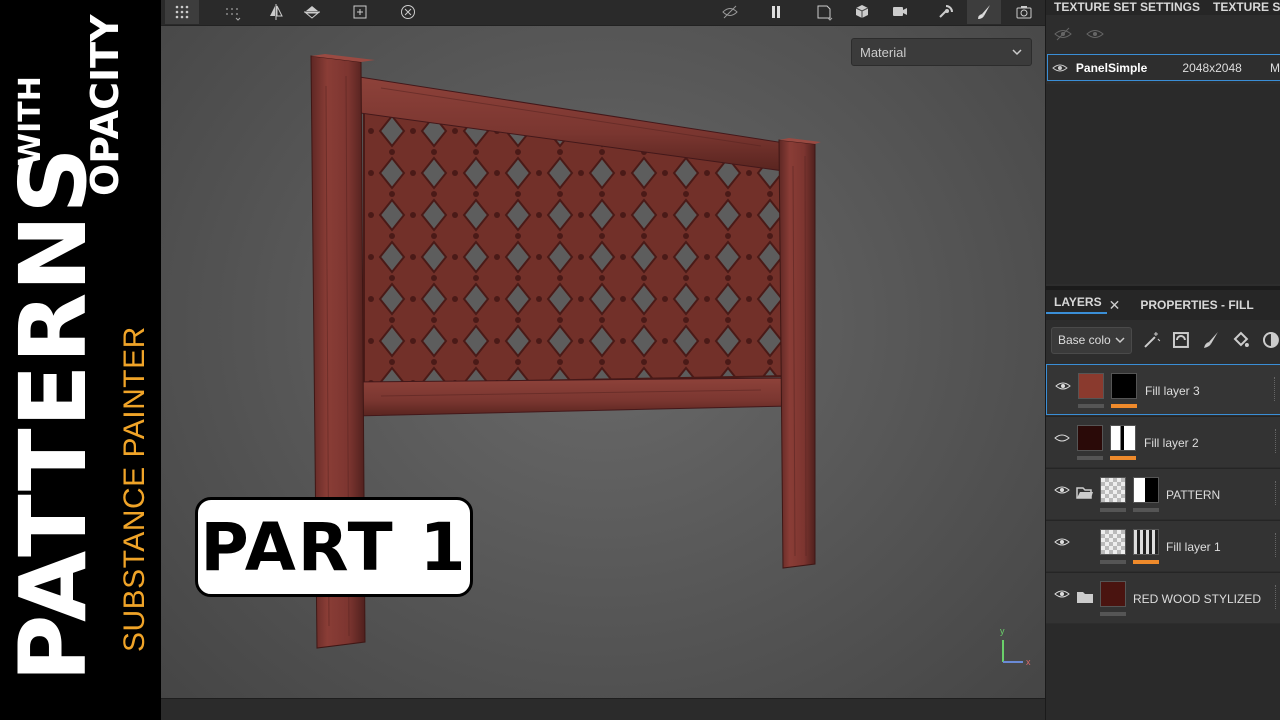  I want to click on folder-icon, so click(1085, 597).